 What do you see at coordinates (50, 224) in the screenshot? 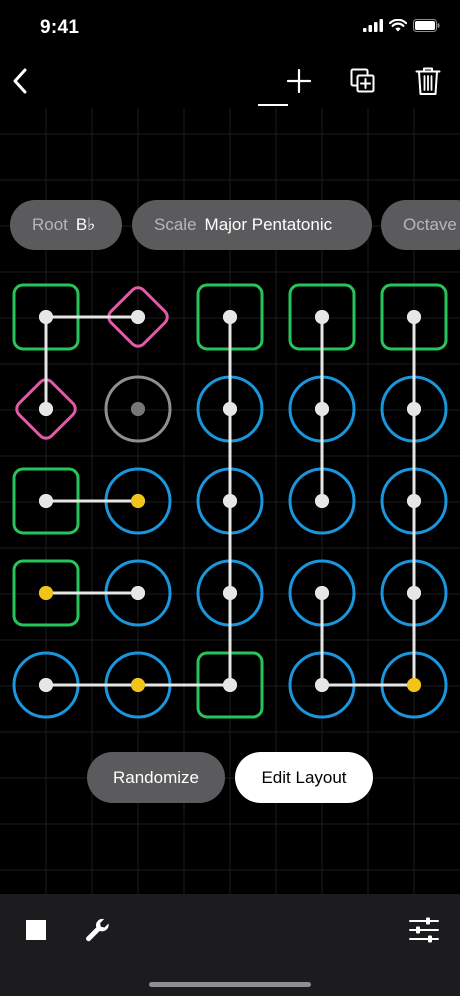
I see `root-label: Root` at bounding box center [50, 224].